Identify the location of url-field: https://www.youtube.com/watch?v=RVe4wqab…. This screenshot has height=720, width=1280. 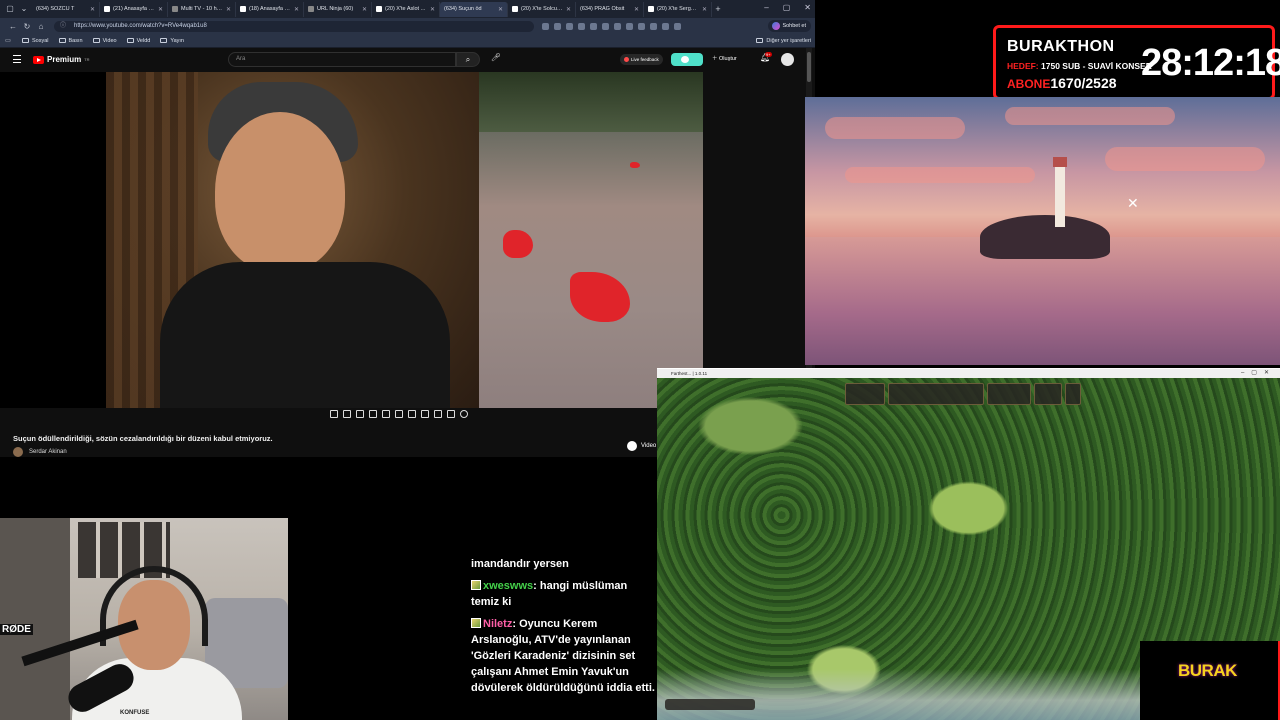
(294, 26).